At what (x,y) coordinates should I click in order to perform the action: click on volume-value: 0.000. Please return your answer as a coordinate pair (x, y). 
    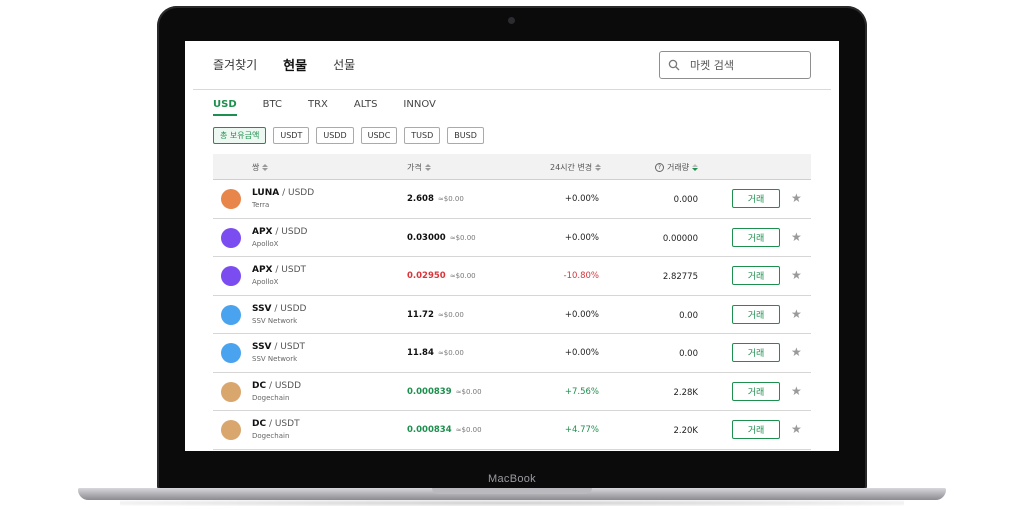
    Looking at the image, I should click on (685, 200).